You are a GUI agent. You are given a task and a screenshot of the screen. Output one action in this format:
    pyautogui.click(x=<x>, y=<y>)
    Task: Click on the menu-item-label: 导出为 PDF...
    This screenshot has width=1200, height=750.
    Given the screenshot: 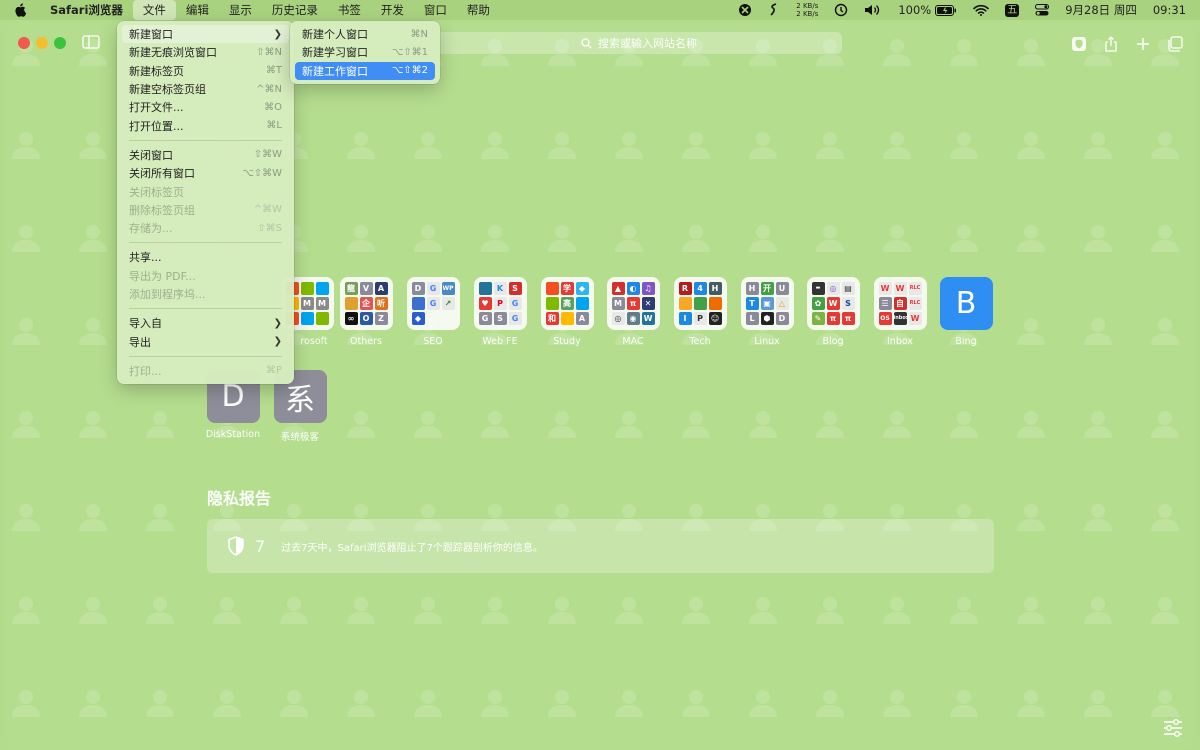 What is the action you would take?
    pyautogui.click(x=162, y=276)
    